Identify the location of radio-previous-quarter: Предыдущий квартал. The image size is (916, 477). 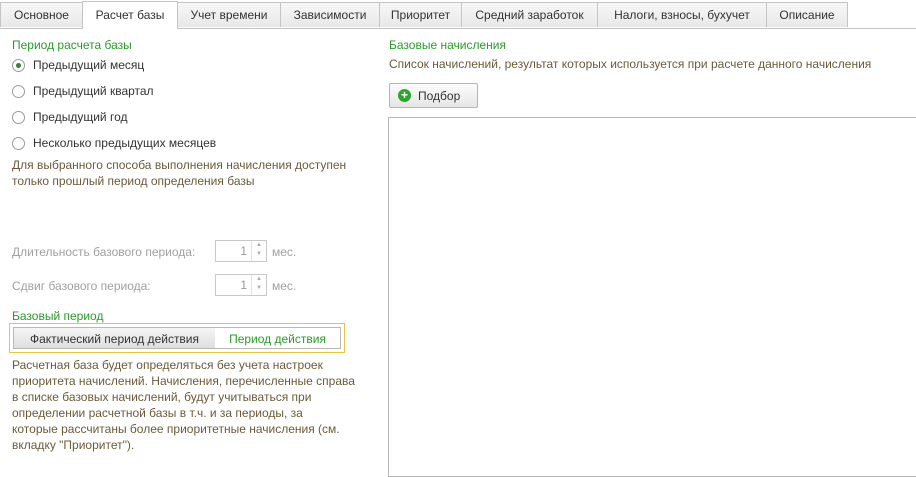
(83, 91).